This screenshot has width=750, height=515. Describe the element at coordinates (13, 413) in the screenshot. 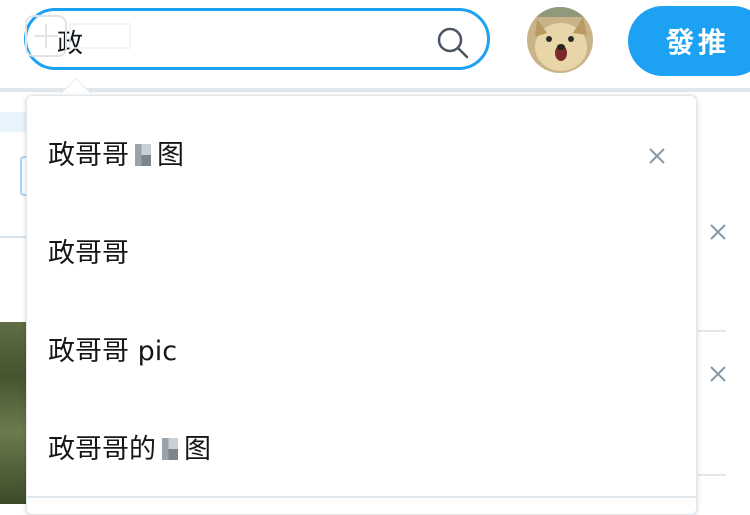

I see `background-photo` at that location.